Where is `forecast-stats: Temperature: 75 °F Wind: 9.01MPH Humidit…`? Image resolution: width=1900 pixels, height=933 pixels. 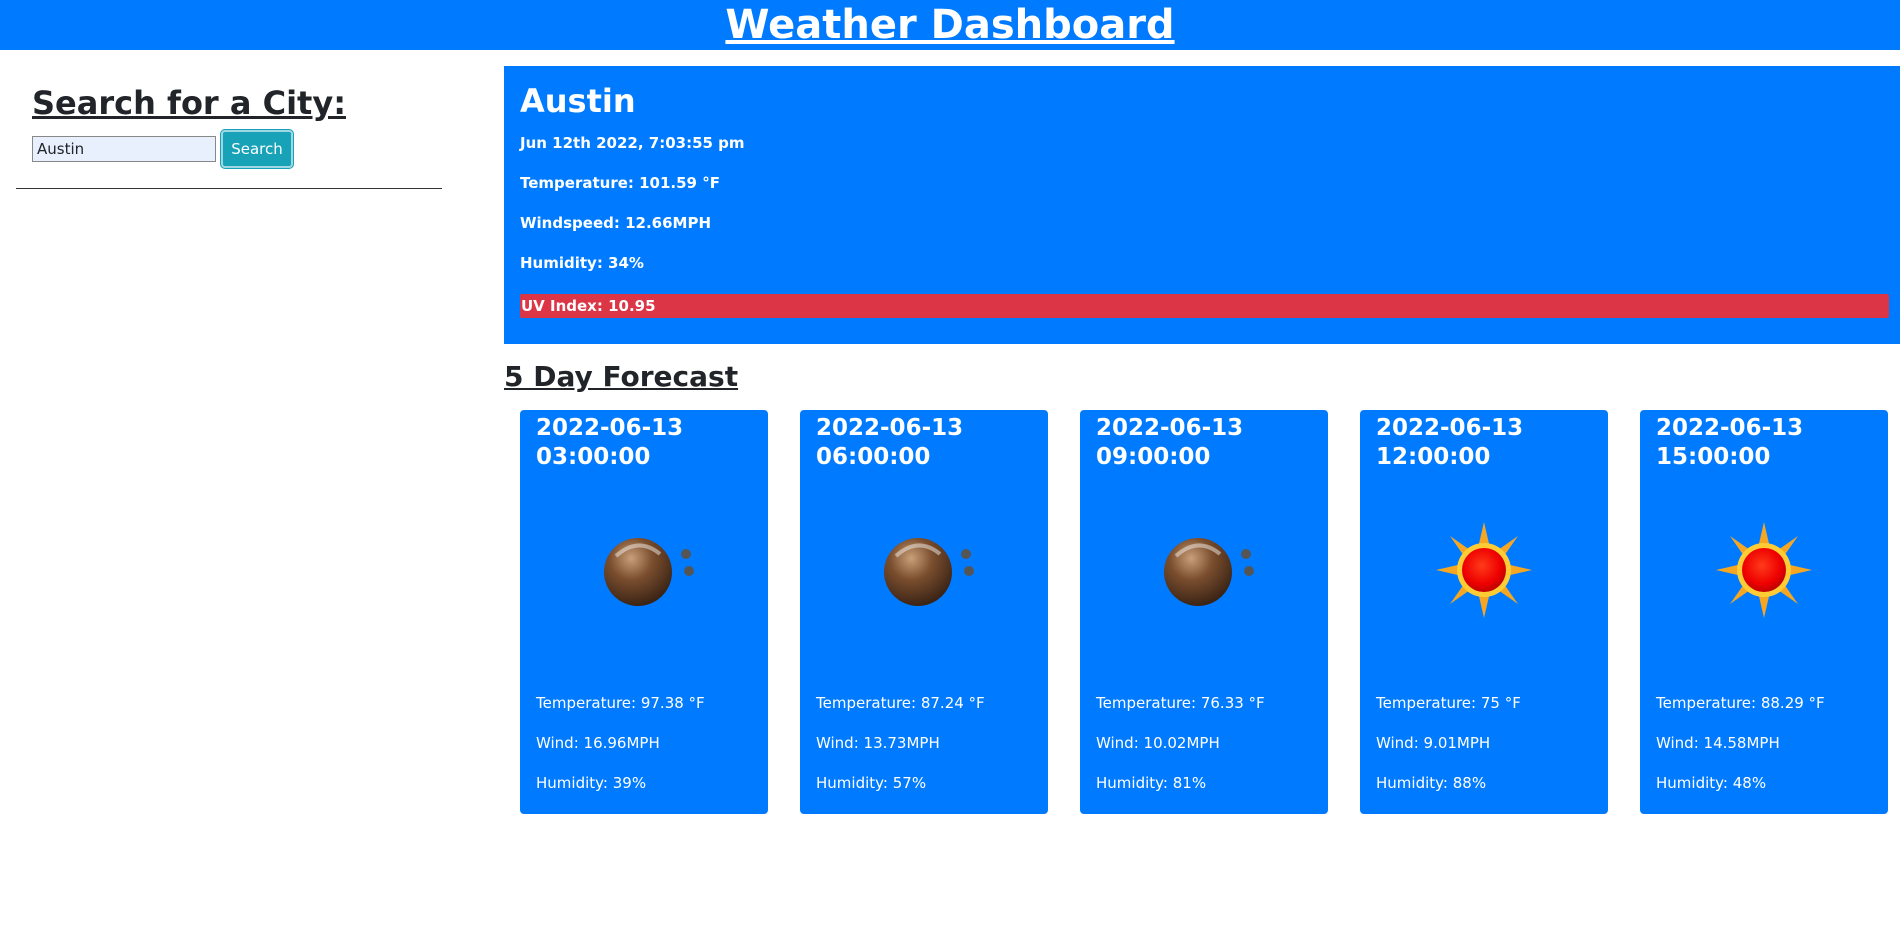 forecast-stats: Temperature: 75 °F Wind: 9.01MPH Humidit… is located at coordinates (1448, 754).